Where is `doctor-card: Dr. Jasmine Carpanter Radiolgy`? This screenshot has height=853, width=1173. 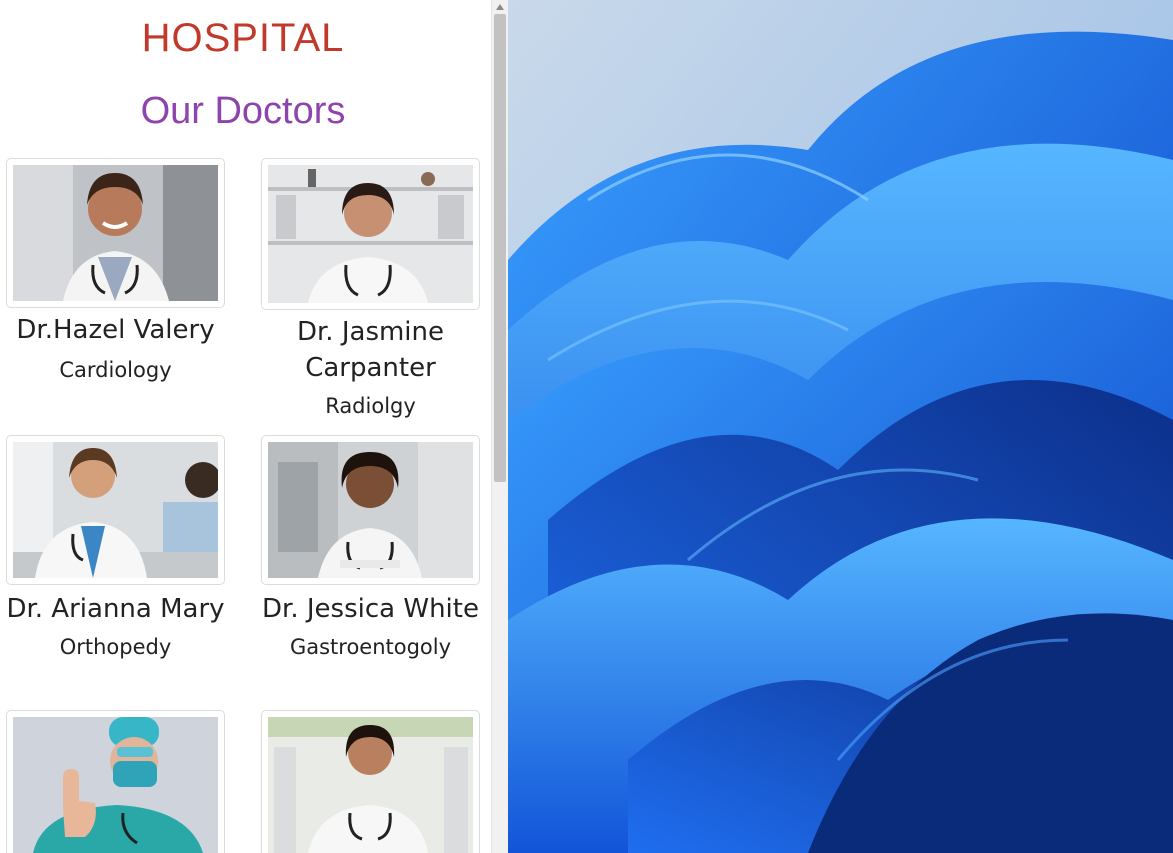
doctor-card: Dr. Jasmine Carpanter Radiolgy is located at coordinates (370, 289).